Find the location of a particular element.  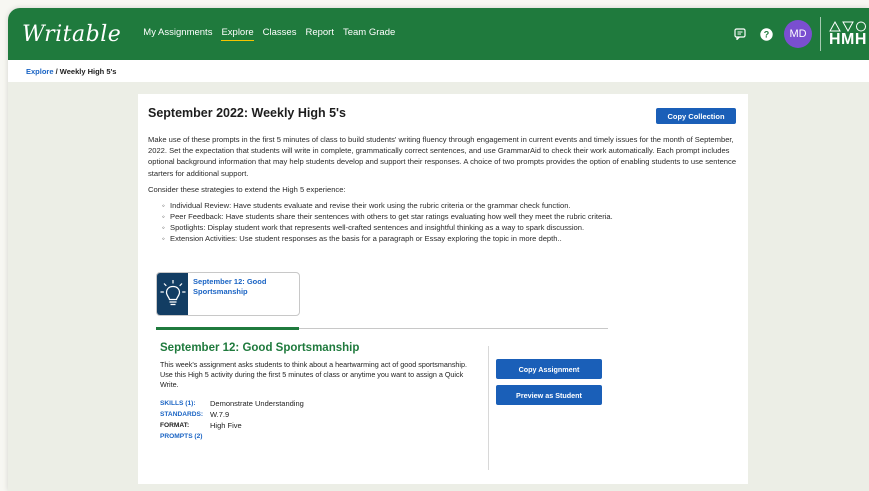

meta-row-skills: SKILLS (1): Demonstrate Understanding is located at coordinates (232, 403).